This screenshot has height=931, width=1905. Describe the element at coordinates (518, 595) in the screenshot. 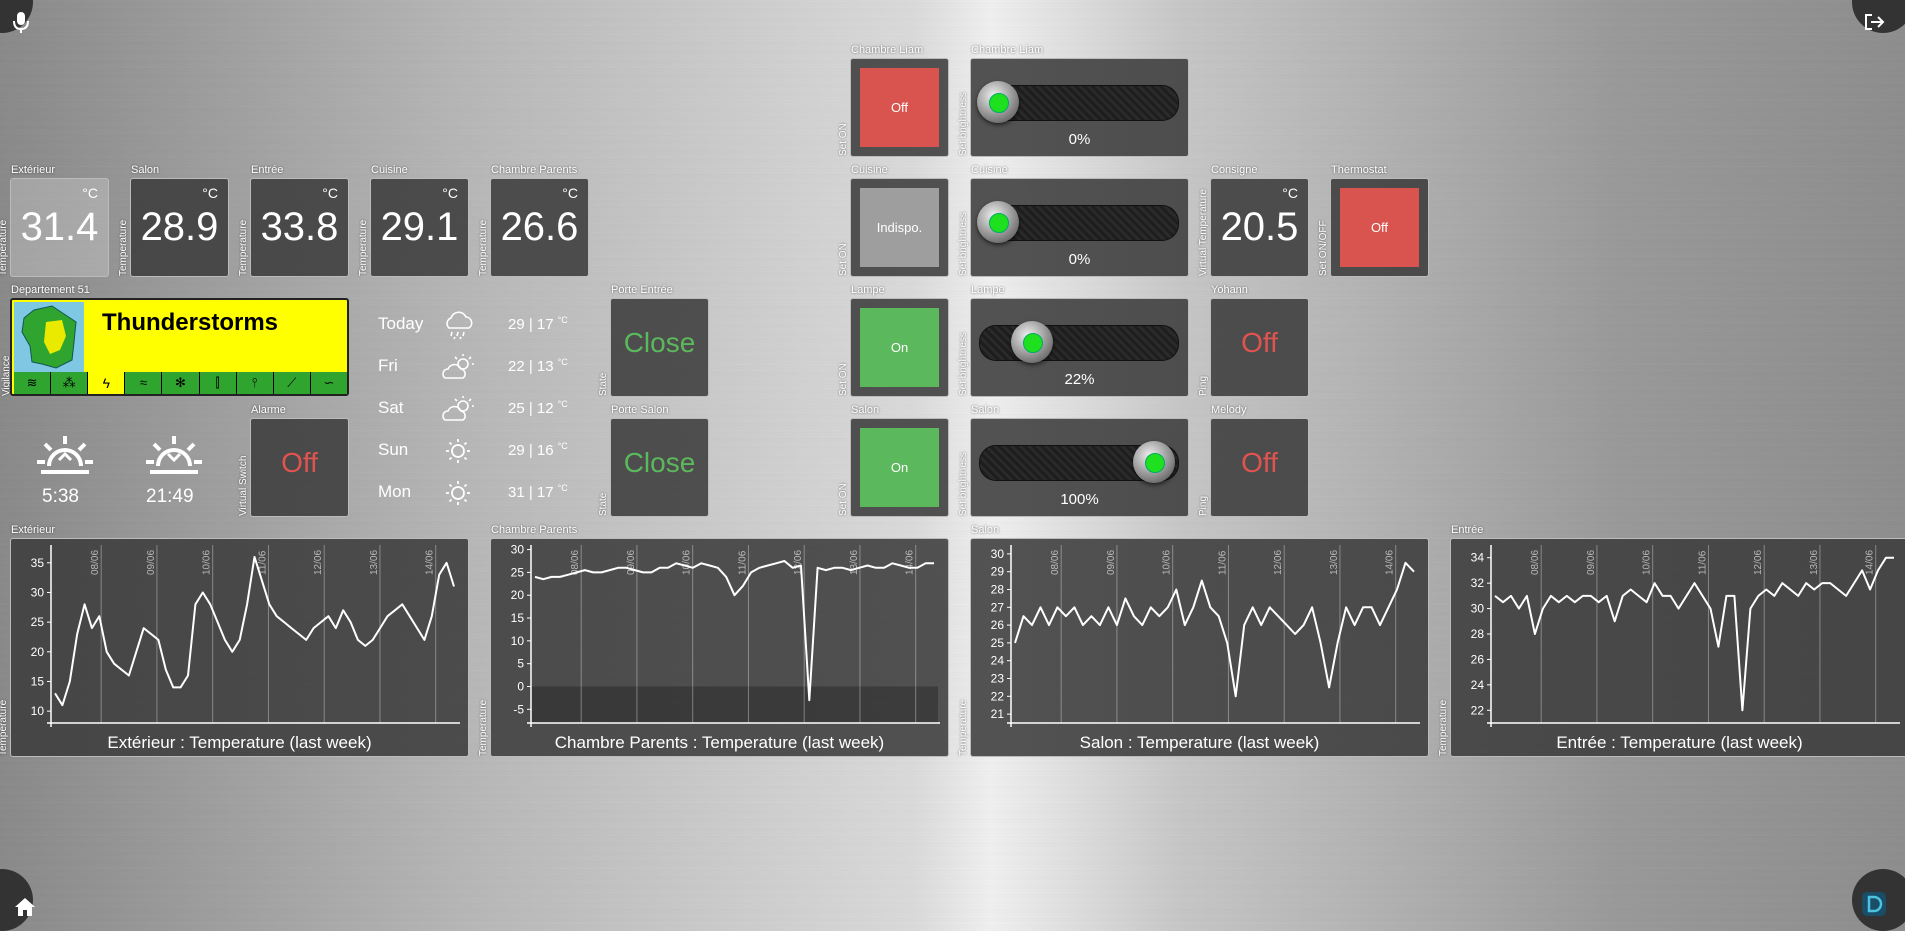

I see `chart-y-tick-label: 20` at that location.